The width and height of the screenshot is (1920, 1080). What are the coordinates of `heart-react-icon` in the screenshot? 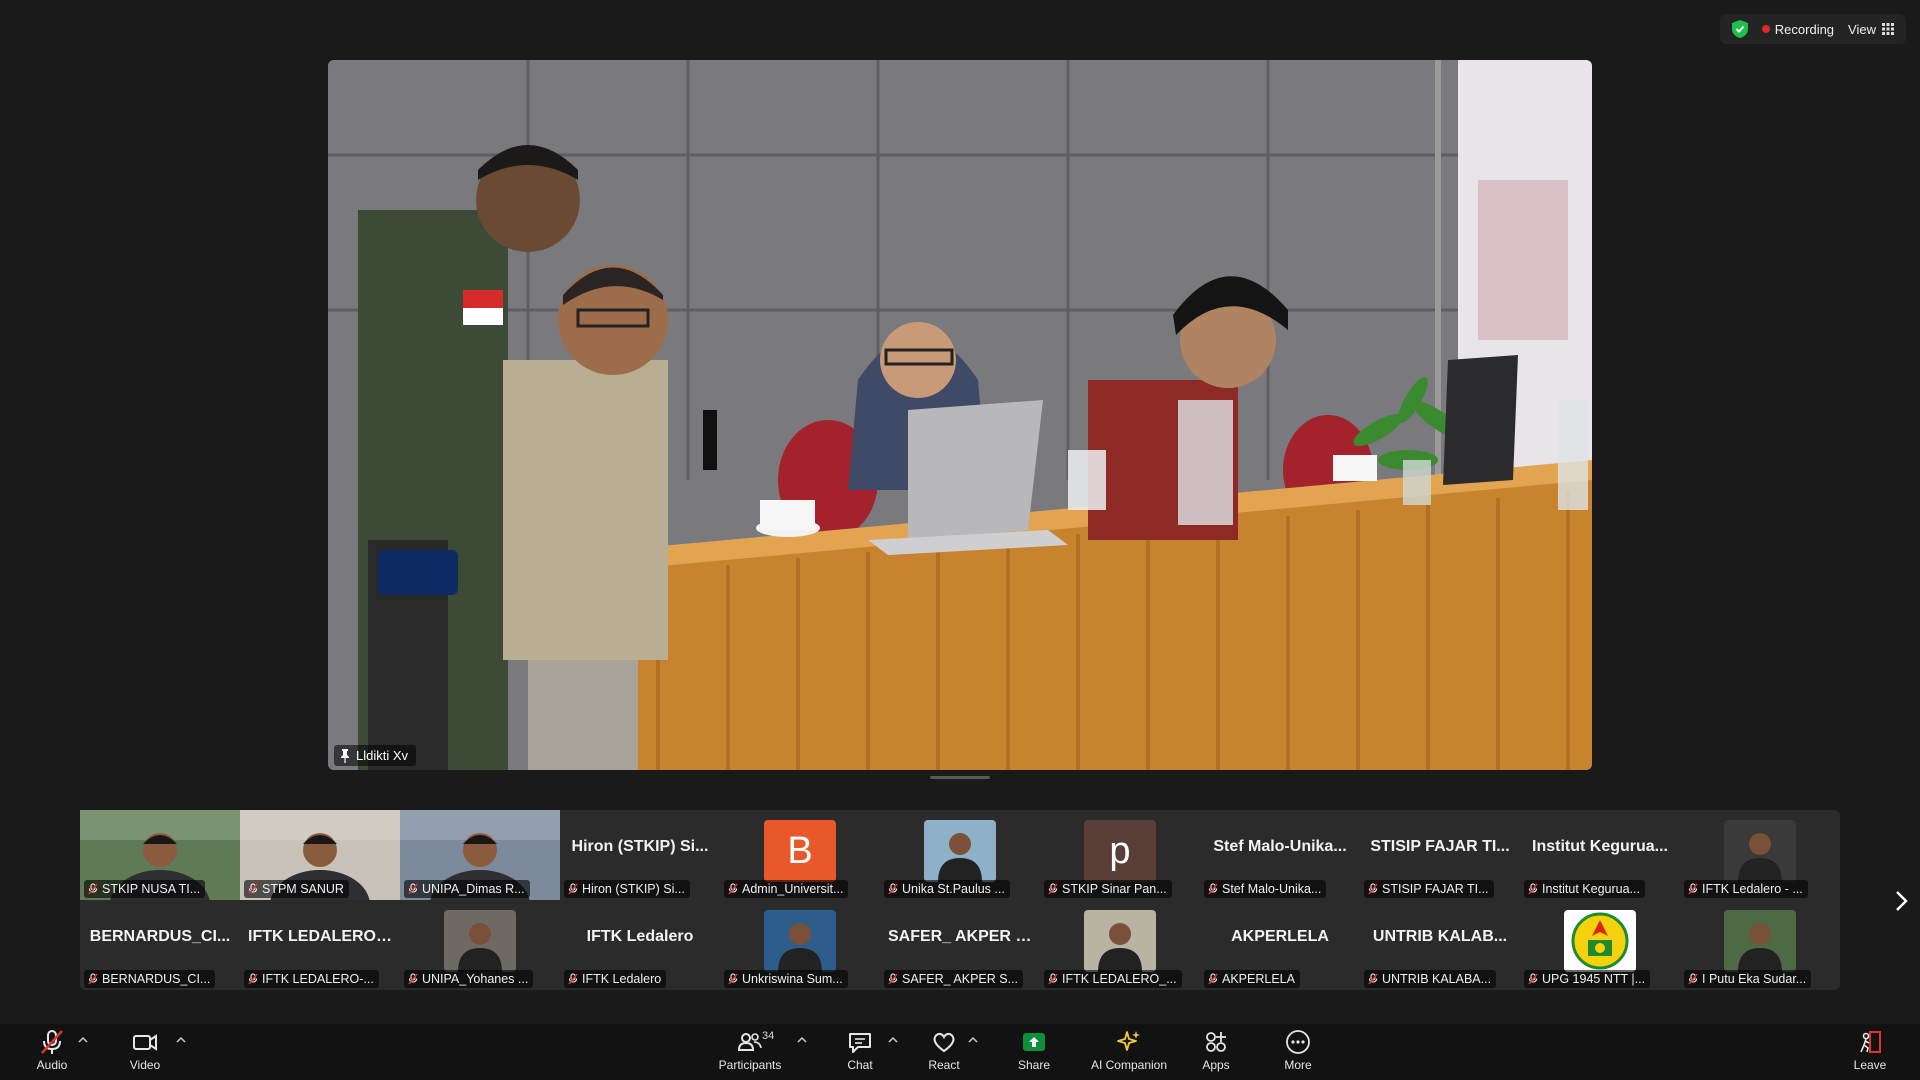 It's located at (944, 1042).